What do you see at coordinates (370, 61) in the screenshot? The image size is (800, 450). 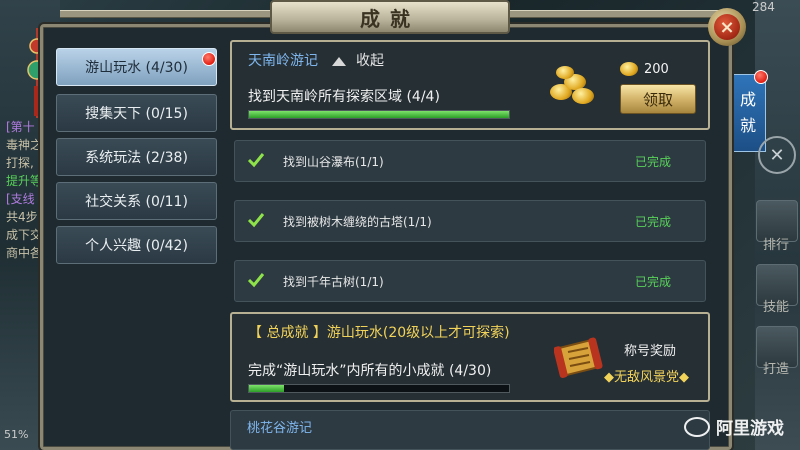 I see `collapse-label: 收起` at bounding box center [370, 61].